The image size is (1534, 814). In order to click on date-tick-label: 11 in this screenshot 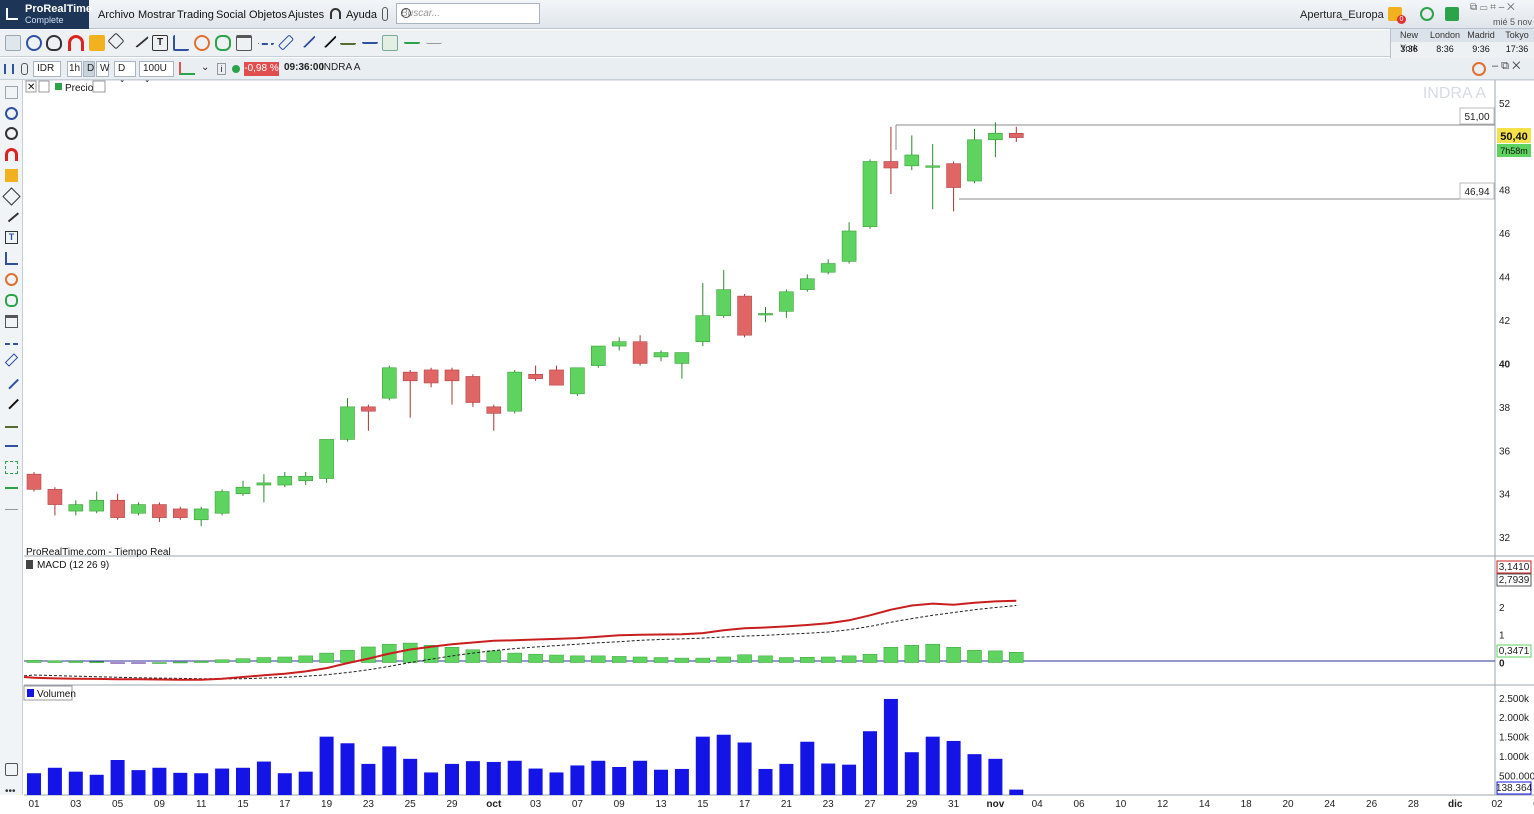, I will do `click(201, 804)`.